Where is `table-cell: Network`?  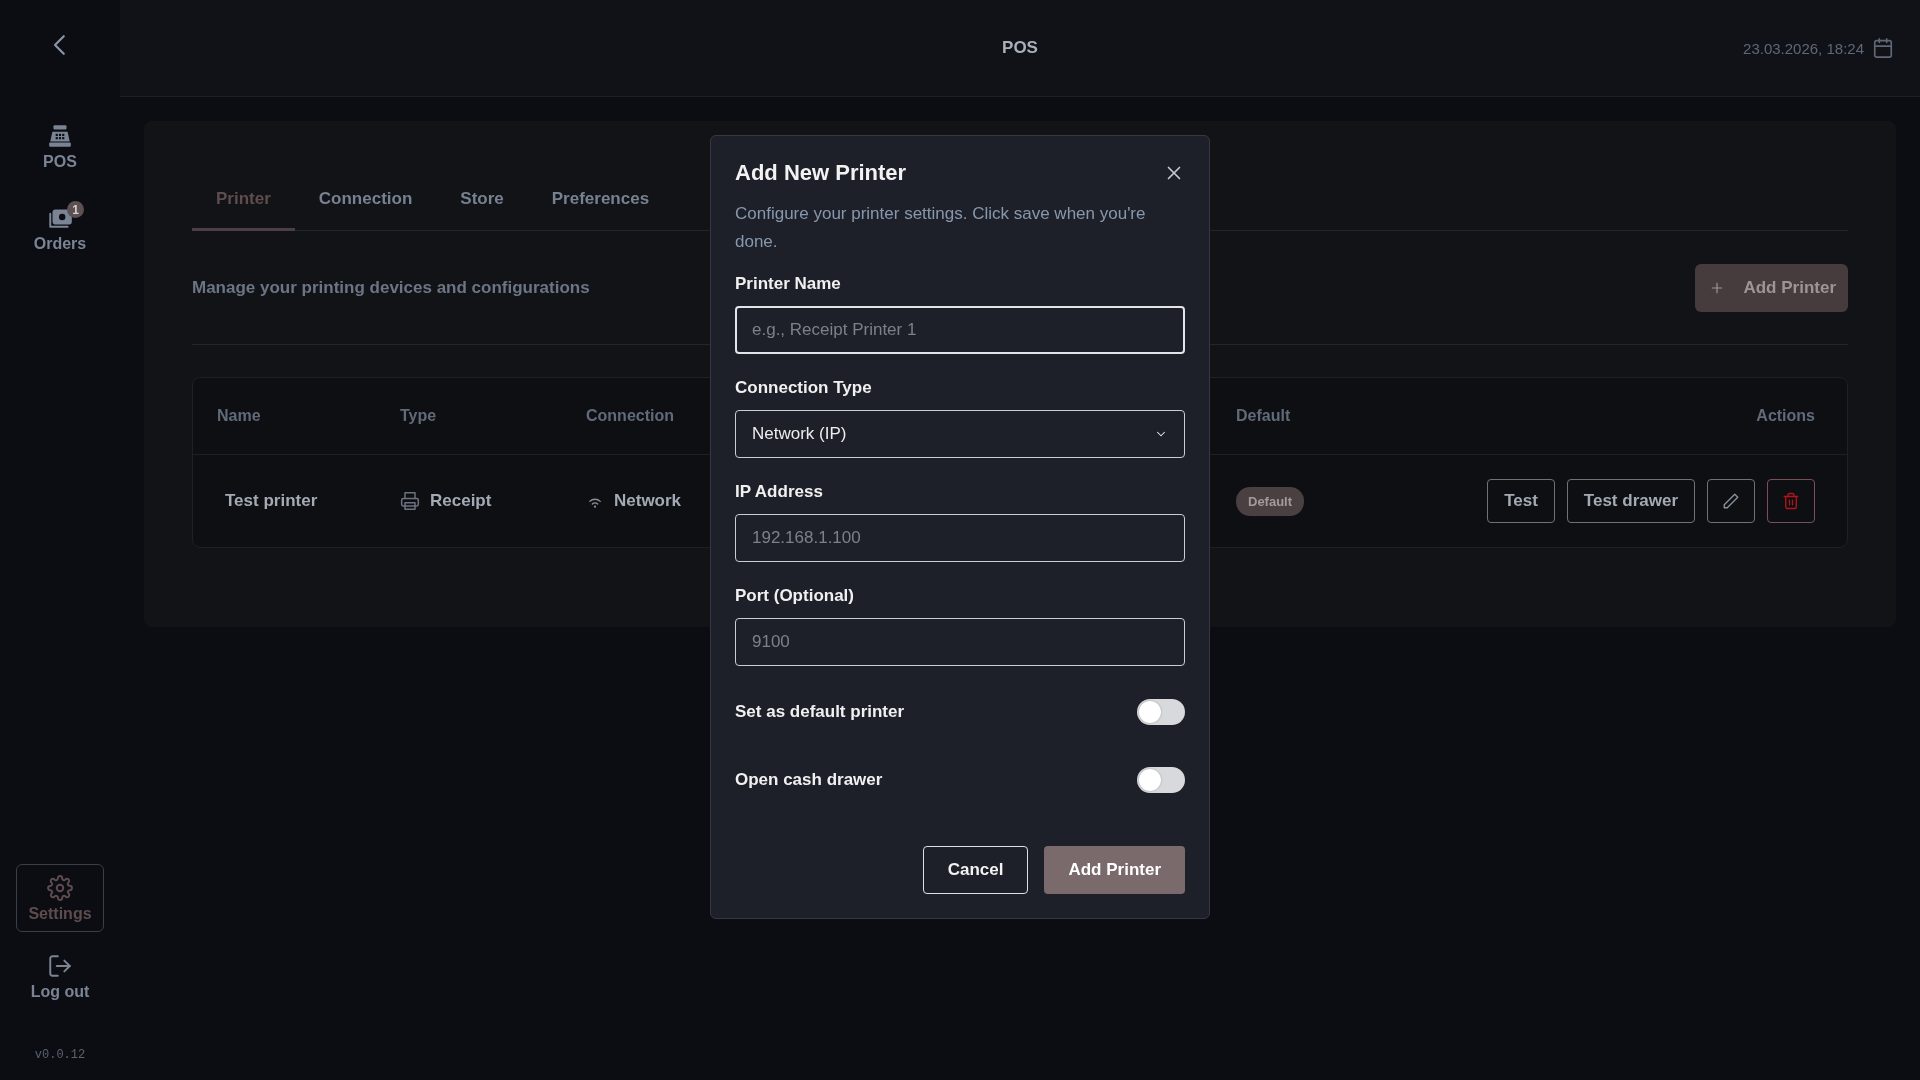
table-cell: Network is located at coordinates (648, 501).